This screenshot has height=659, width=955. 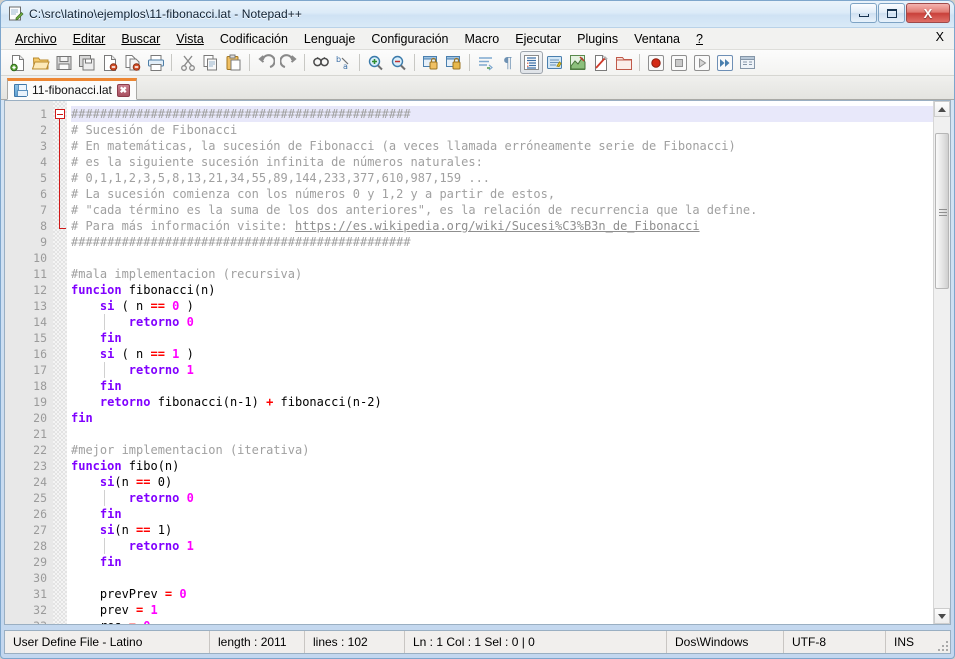 I want to click on sync-vertical-scroll-icon, so click(x=430, y=62).